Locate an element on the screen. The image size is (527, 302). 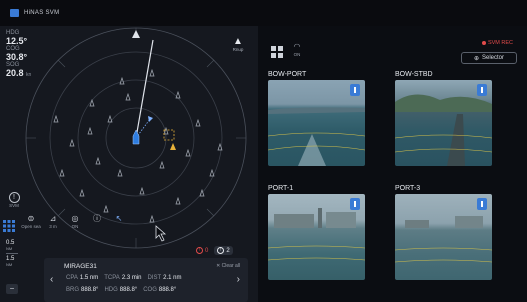
radar-toolbar: ⊜ Open sea ⊿ 3 m ◎ ON ⓘ ↖ is located at coordinates (90, 225).